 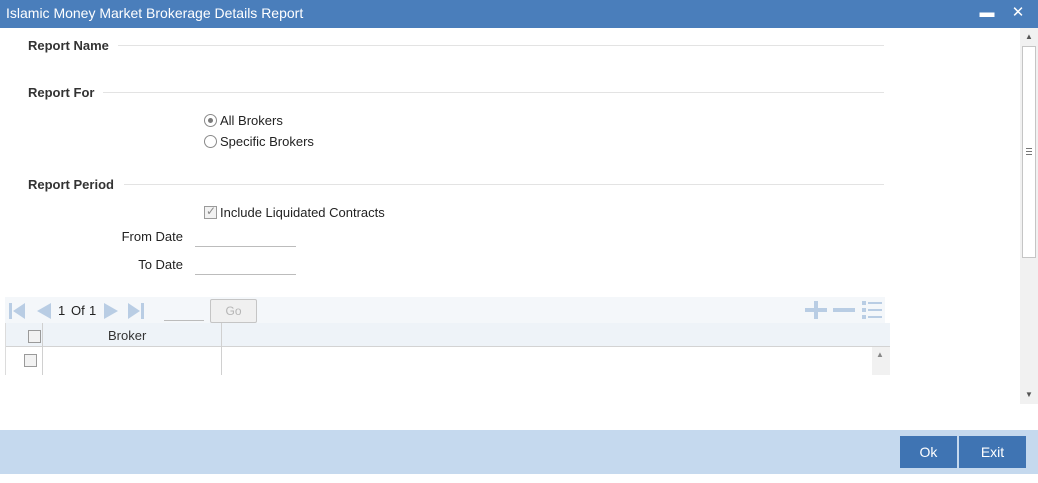 I want to click on radio-label-specific-brokers: Specific Brokers, so click(x=267, y=141).